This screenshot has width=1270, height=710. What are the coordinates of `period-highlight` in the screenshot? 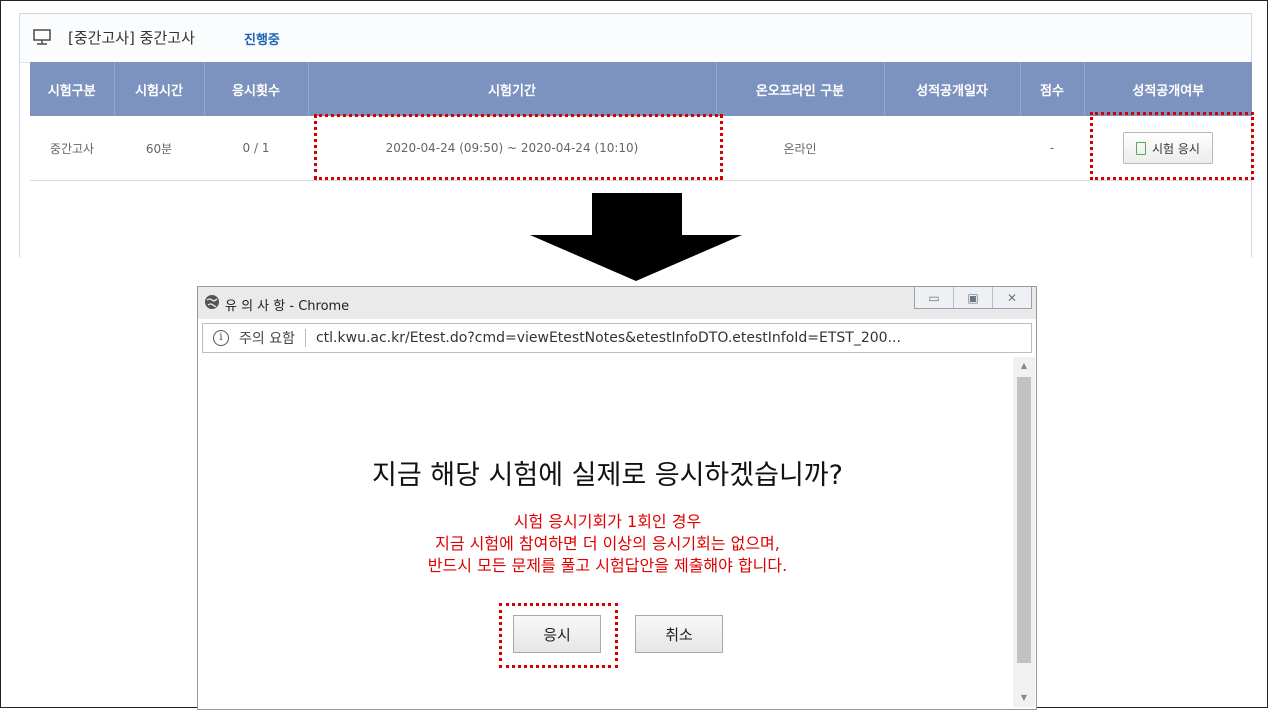 It's located at (518, 147).